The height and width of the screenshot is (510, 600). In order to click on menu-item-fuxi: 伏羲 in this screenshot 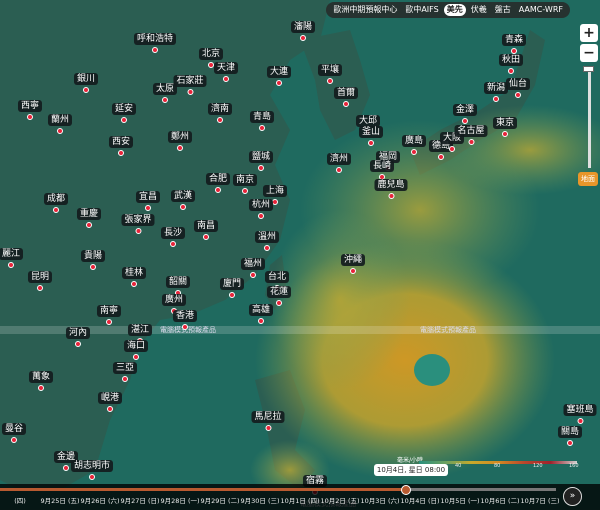, I will do `click(479, 10)`.